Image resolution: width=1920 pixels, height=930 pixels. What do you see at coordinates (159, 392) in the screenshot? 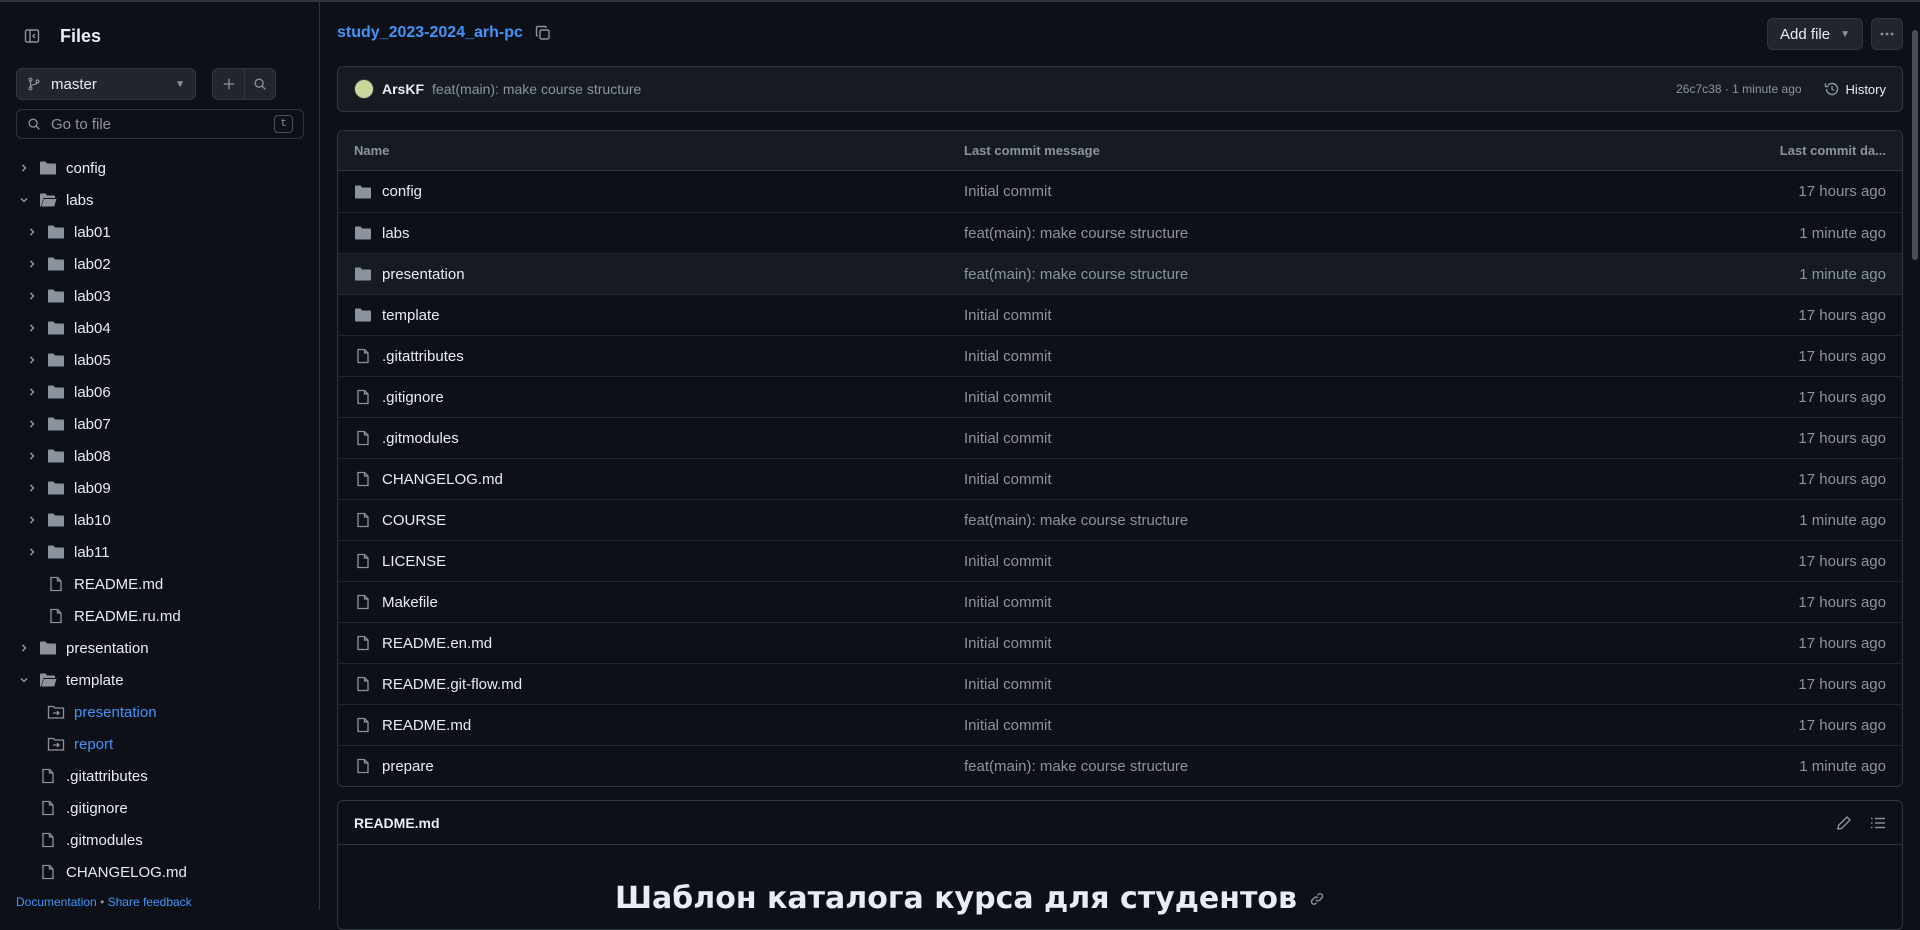
I see `tree-item: lab06` at bounding box center [159, 392].